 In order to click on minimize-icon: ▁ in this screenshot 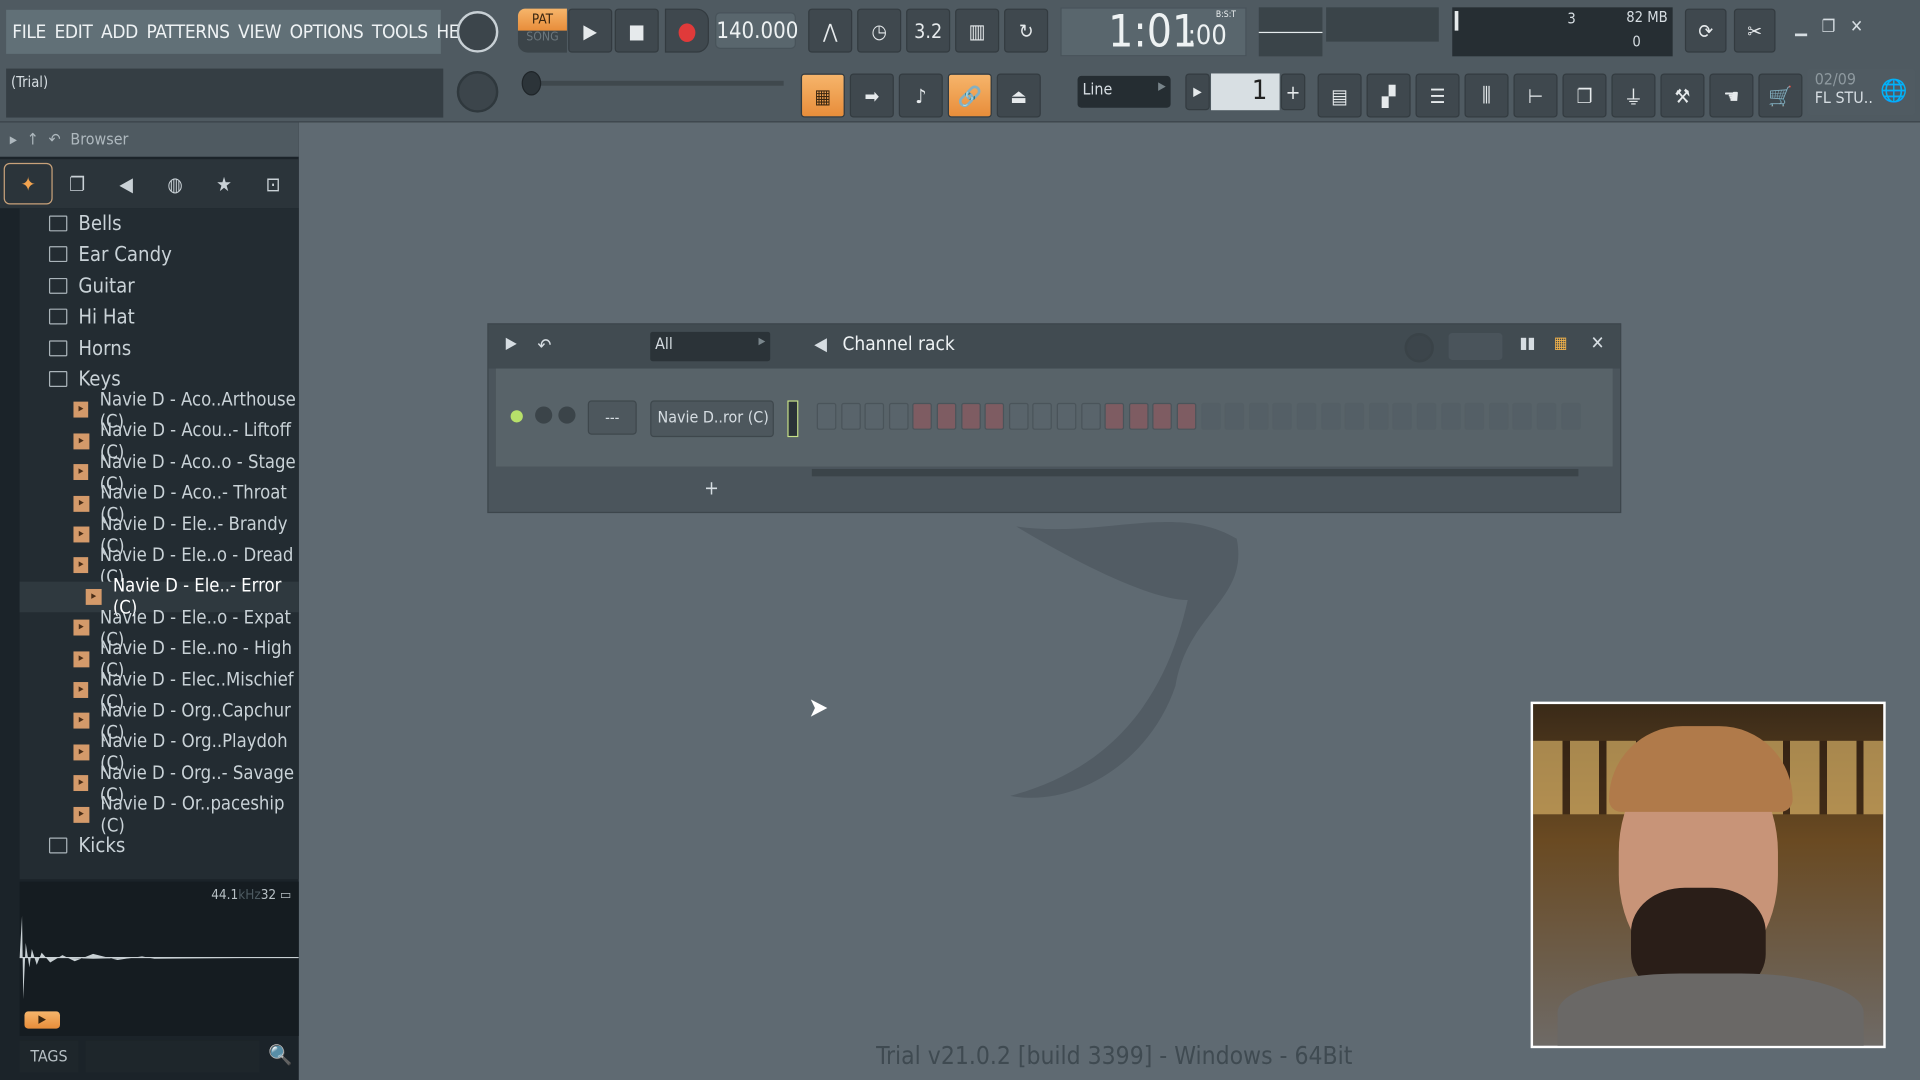, I will do `click(1801, 27)`.